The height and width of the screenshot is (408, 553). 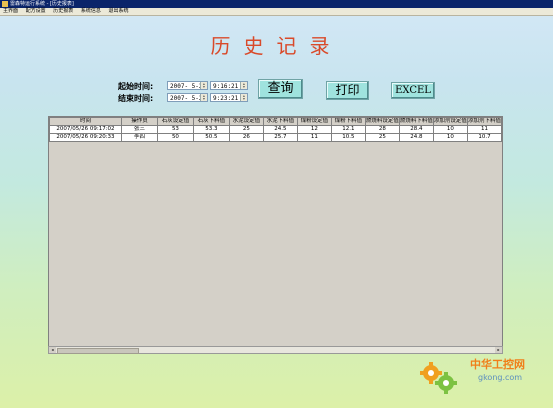 I want to click on table-cell: 24.5, so click(x=280, y=129).